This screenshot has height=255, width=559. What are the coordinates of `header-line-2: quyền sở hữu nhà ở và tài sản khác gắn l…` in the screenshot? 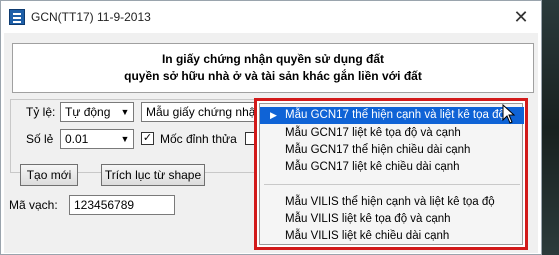 It's located at (273, 76).